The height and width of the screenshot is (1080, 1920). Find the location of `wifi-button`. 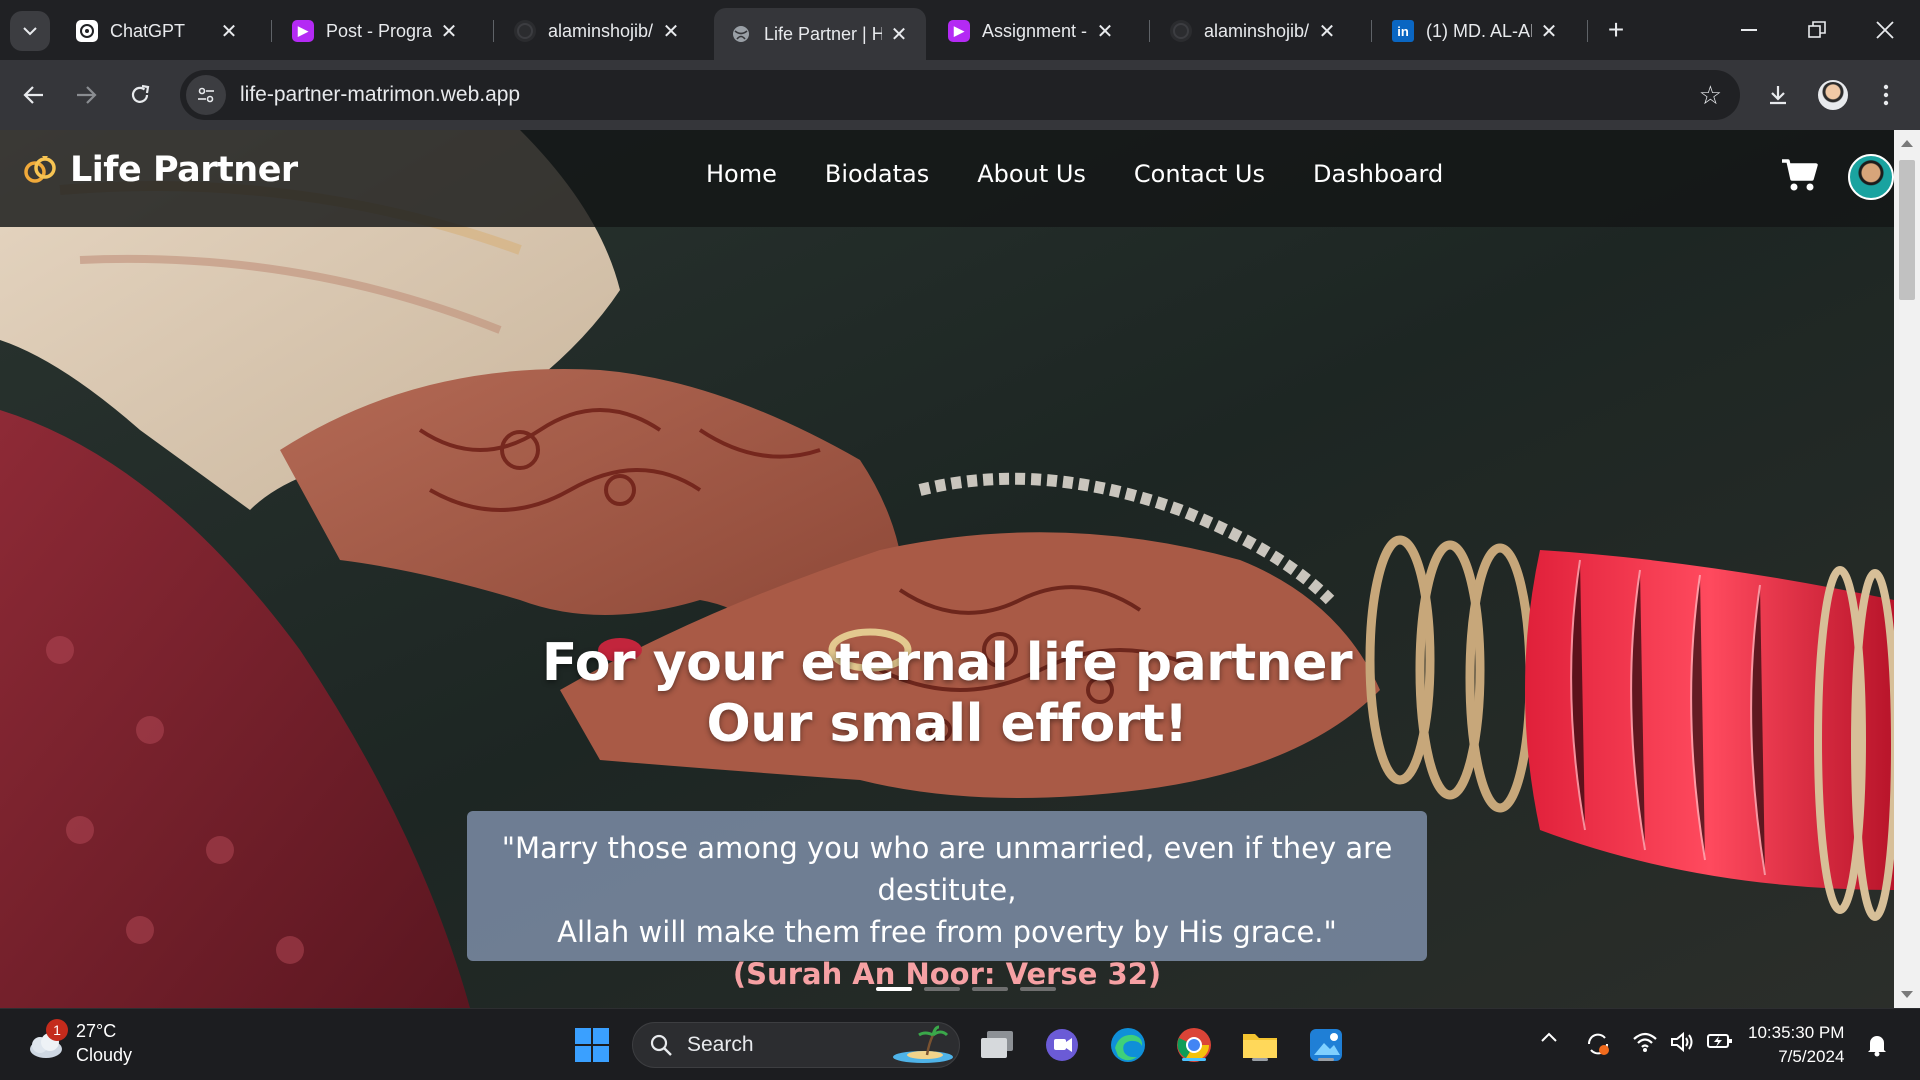

wifi-button is located at coordinates (1645, 1042).